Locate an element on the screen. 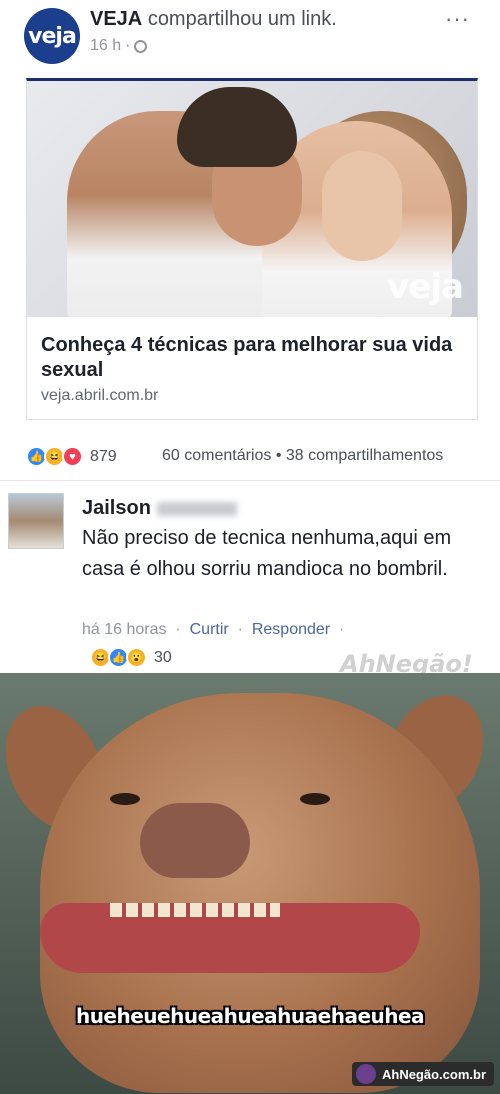 This screenshot has width=500, height=1094. comments-shares-summary: 60 comentários • 38 compartilhamentos is located at coordinates (302, 456).